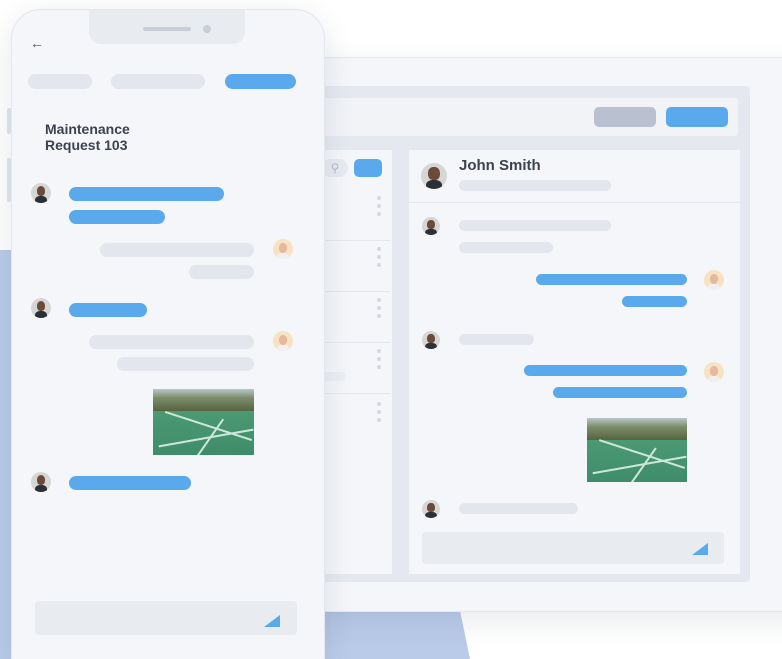  I want to click on contact-status, so click(535, 185).